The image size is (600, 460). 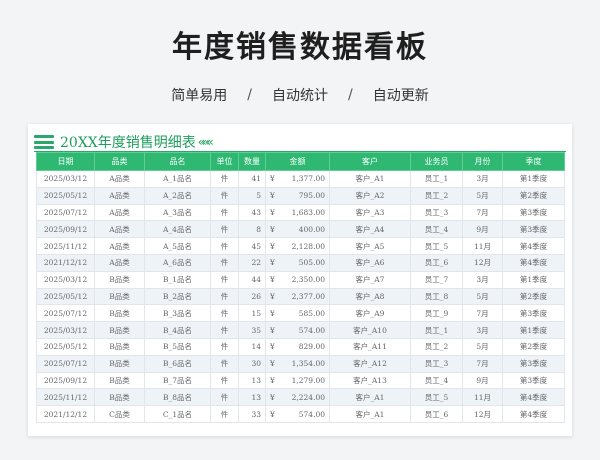 What do you see at coordinates (370, 179) in the screenshot?
I see `table-cell: 客户_A1` at bounding box center [370, 179].